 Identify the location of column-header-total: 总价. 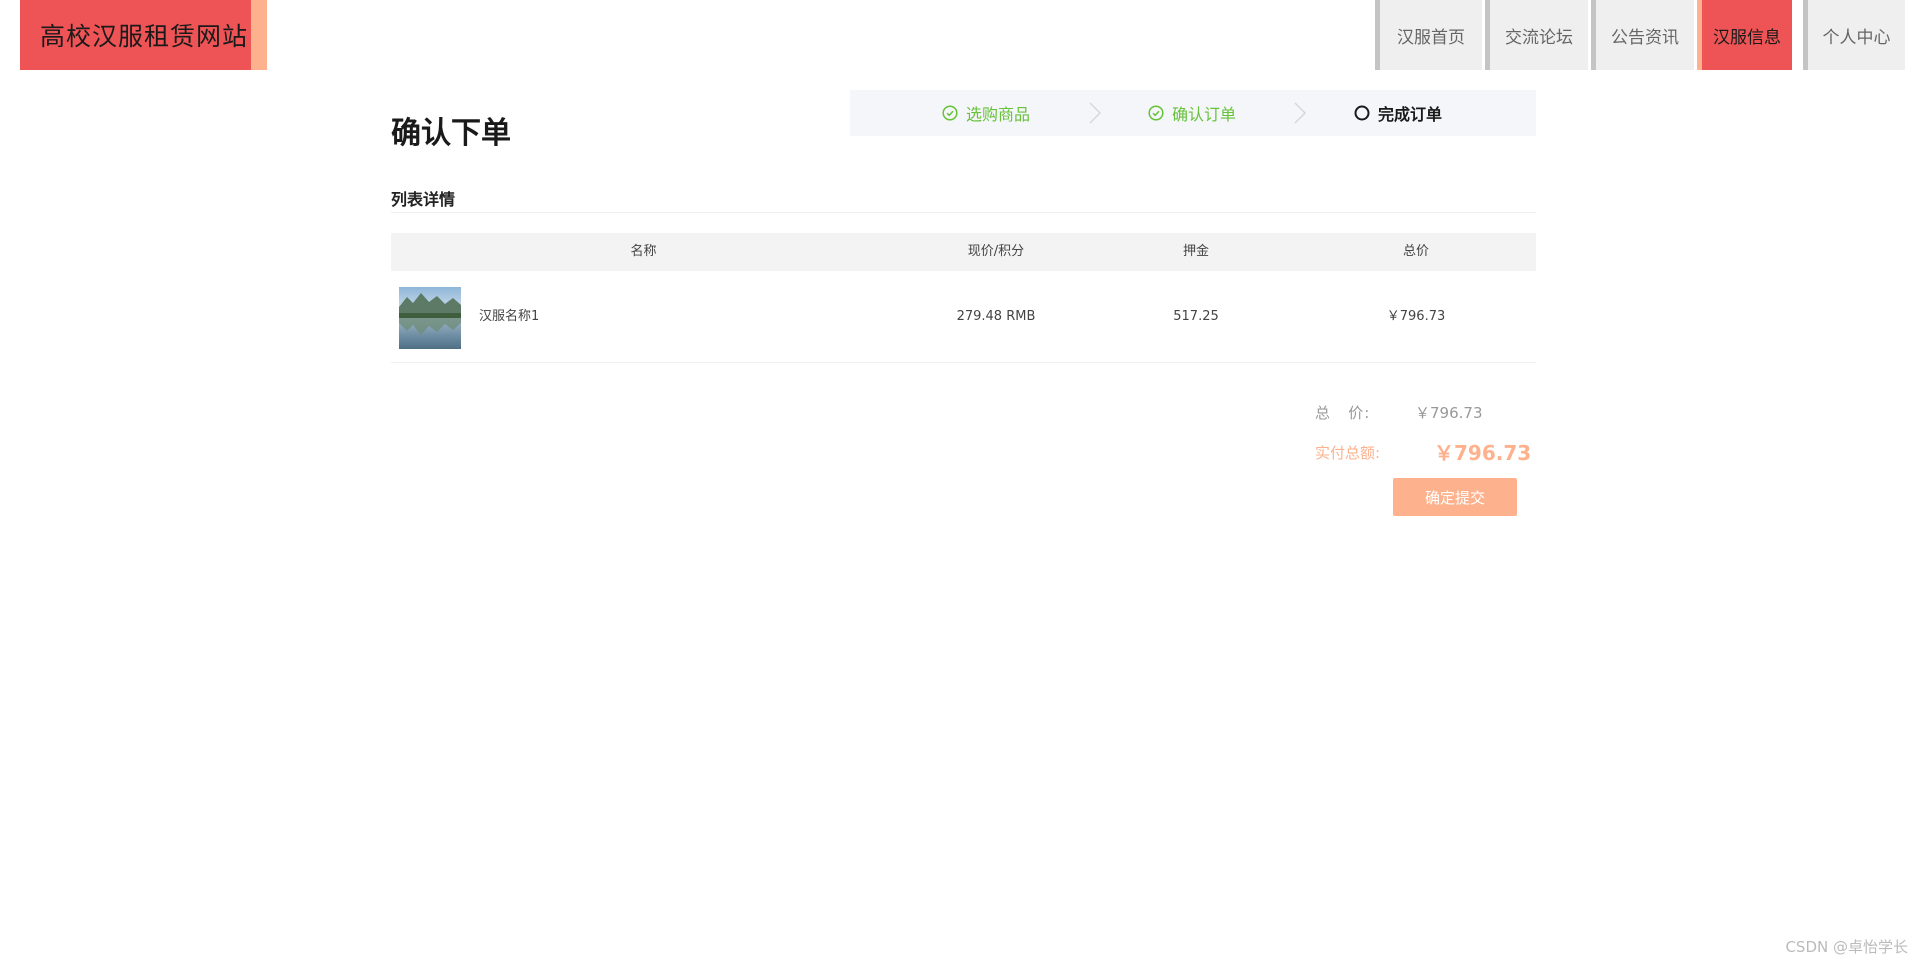
(1415, 251).